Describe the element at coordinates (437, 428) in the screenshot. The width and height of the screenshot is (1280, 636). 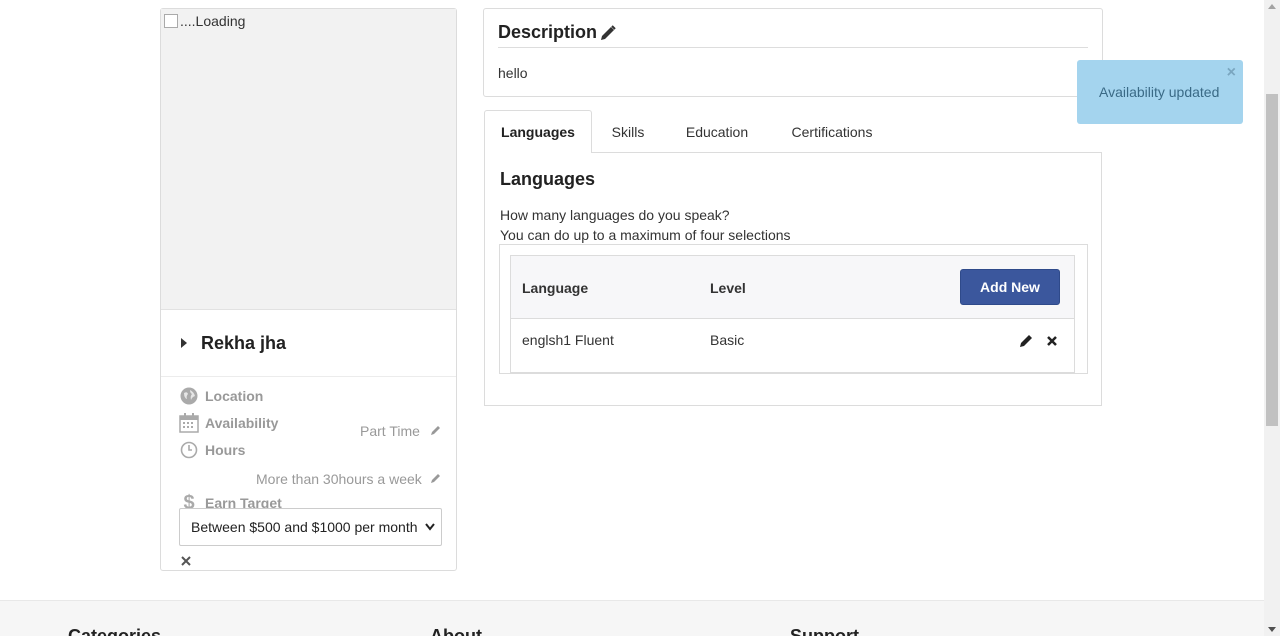
I see `edit-availability-icon` at that location.